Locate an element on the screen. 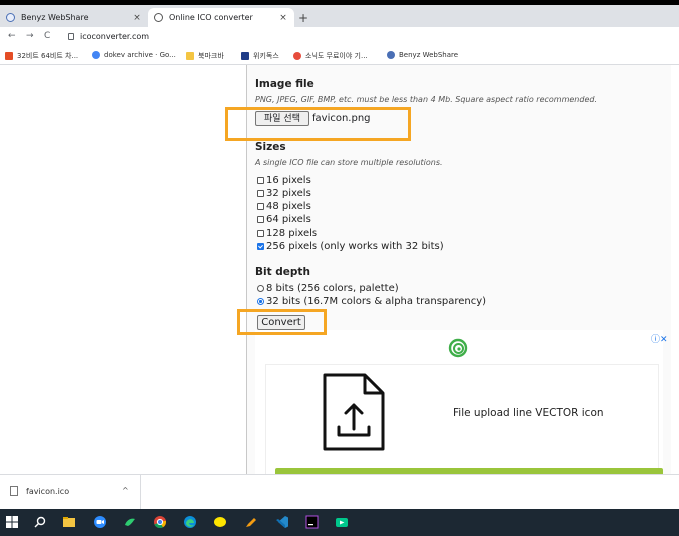 The image size is (679, 536). file-explorer-icon is located at coordinates (69, 522).